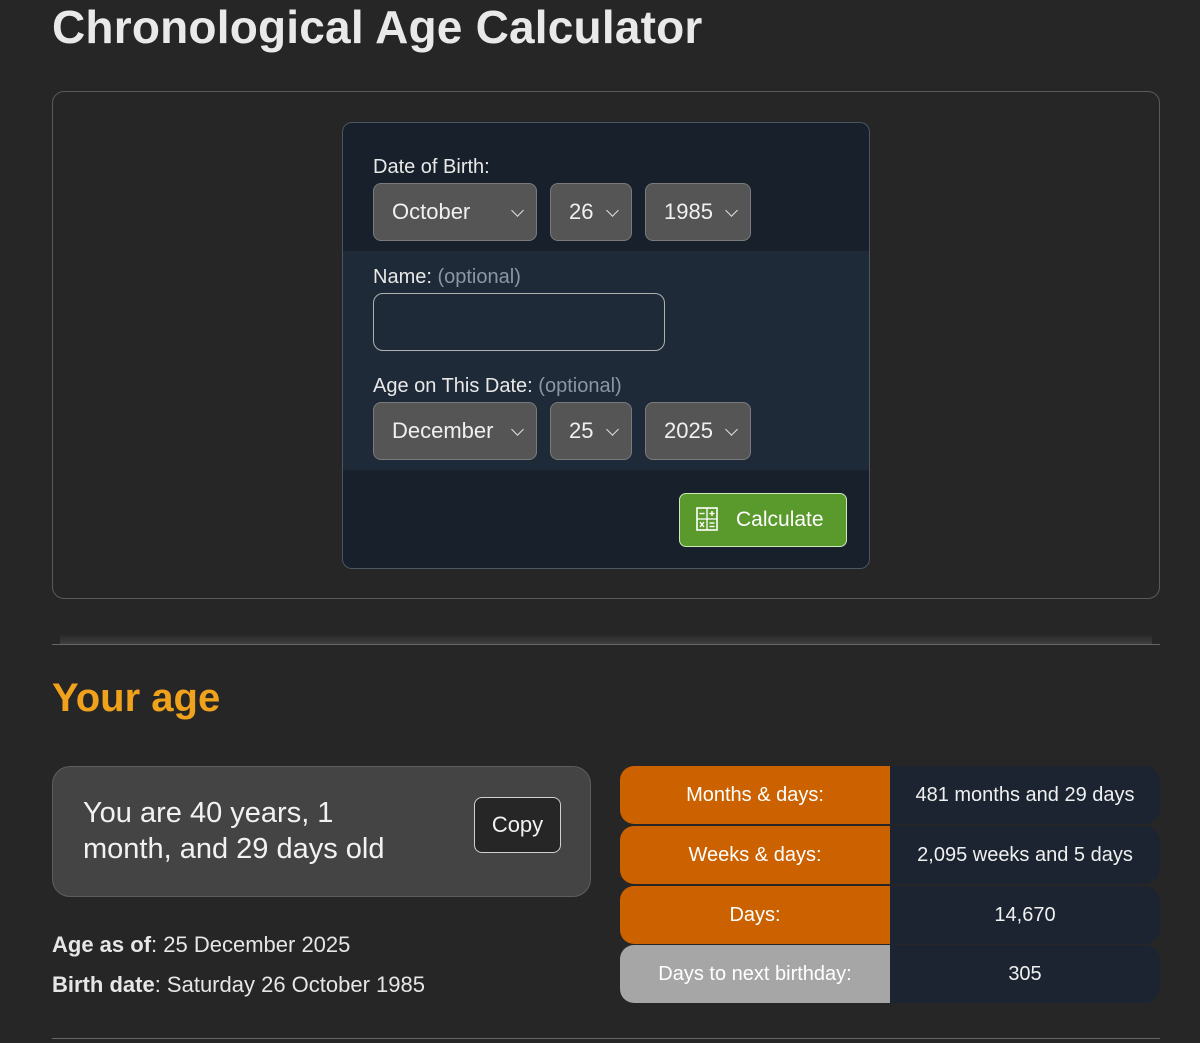 This screenshot has width=1200, height=1043. I want to click on age-as-of-line: Age as of: 25 December 2025, so click(201, 944).